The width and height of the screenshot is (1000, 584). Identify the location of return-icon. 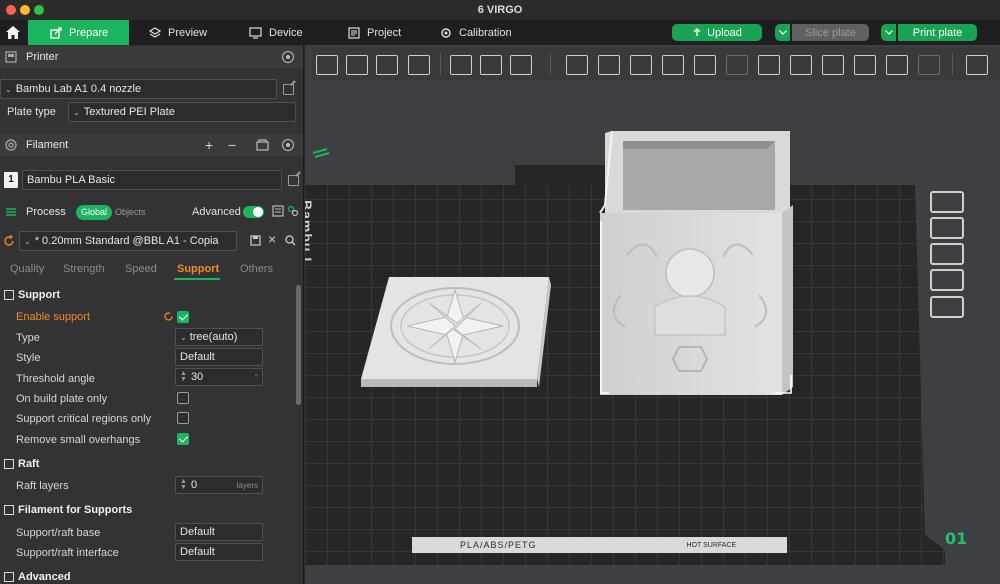
(977, 65).